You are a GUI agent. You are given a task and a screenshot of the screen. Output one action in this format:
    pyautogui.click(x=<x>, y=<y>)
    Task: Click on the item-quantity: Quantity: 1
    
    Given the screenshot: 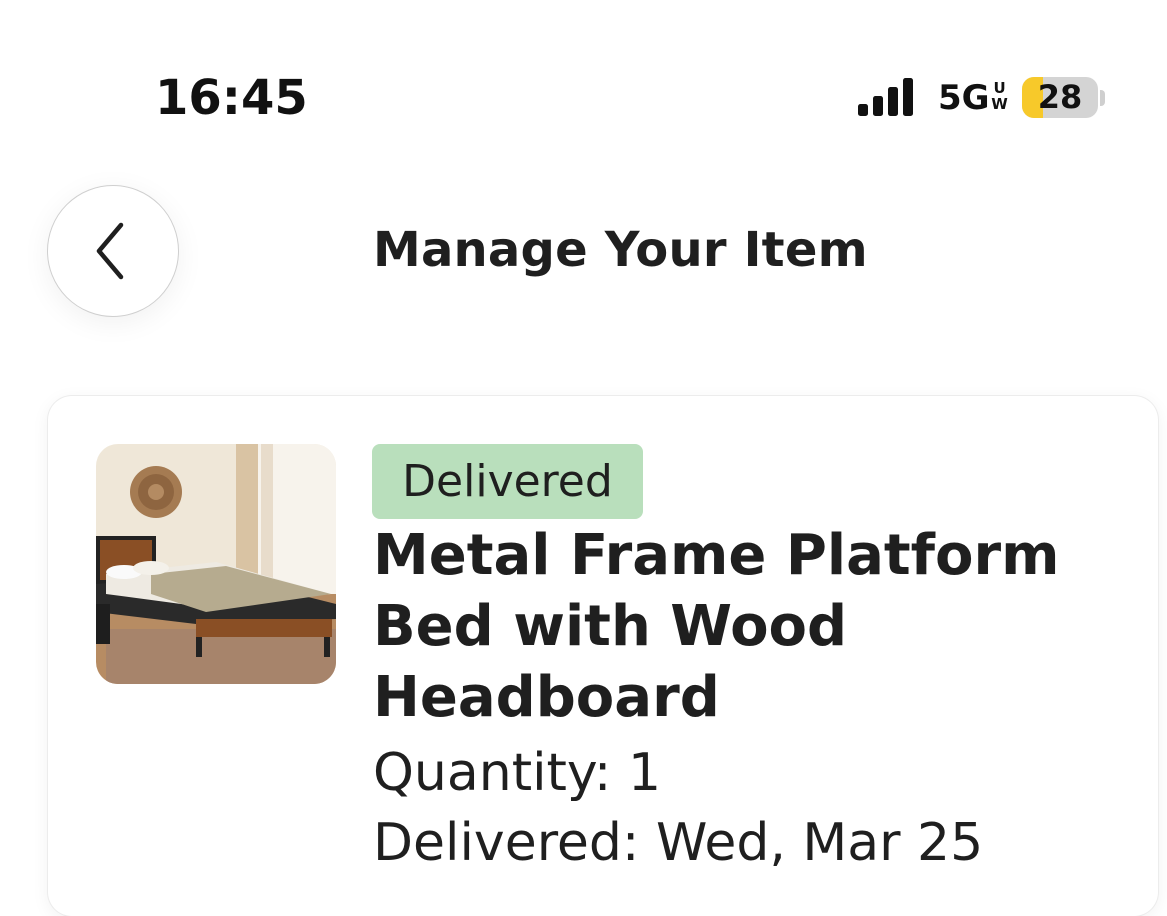 What is the action you would take?
    pyautogui.click(x=517, y=773)
    